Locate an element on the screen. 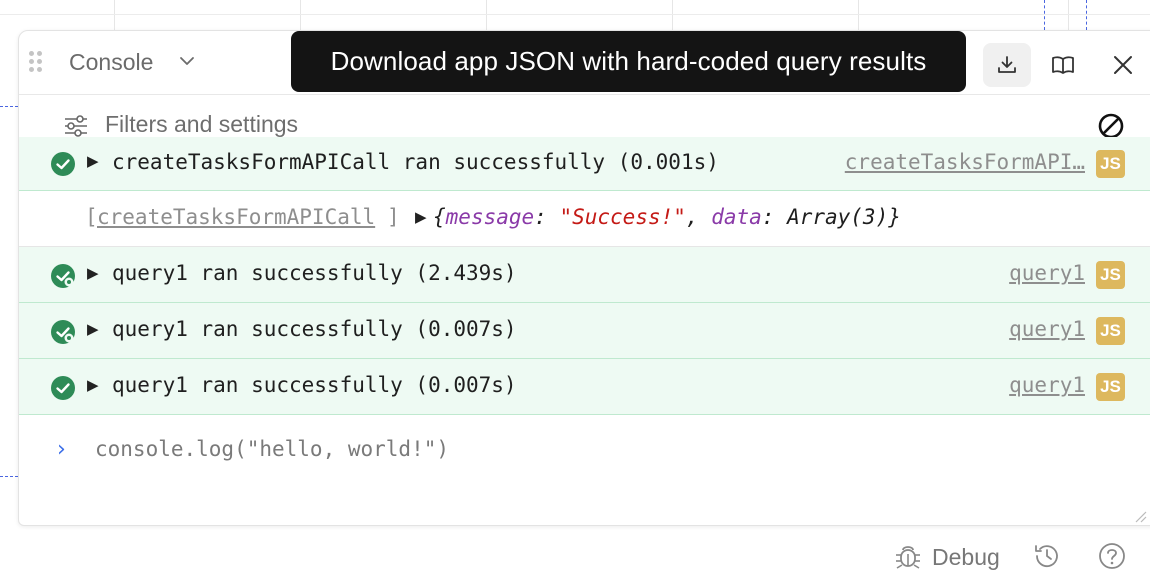 This screenshot has width=1150, height=582. close-console-button is located at coordinates (1123, 65).